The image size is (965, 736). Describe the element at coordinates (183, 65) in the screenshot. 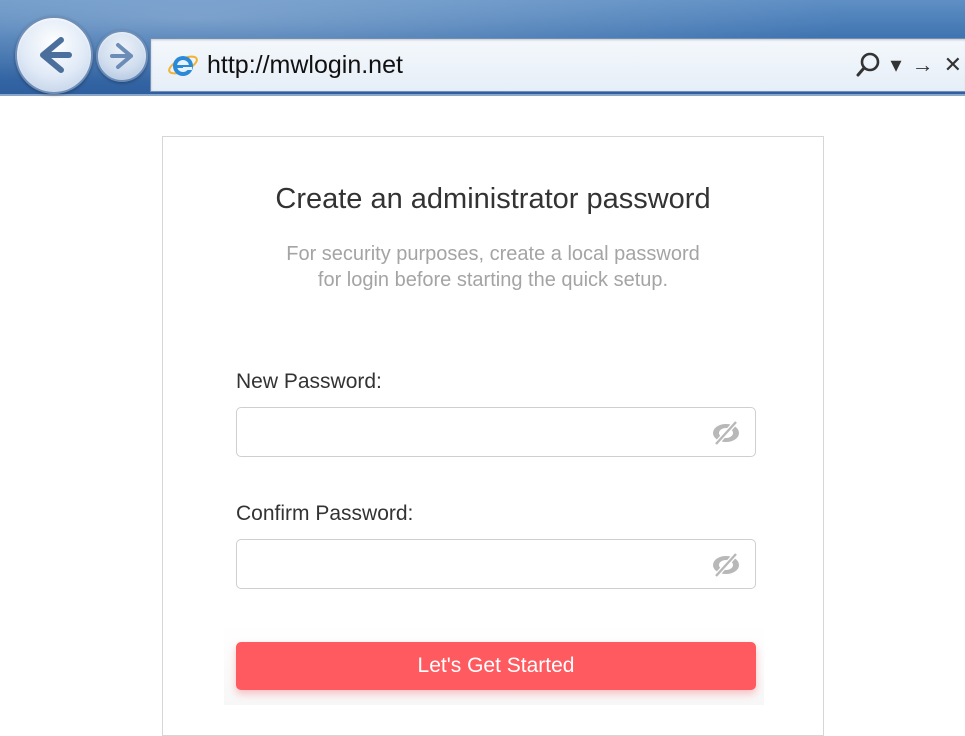

I see `ie-logo-icon` at that location.